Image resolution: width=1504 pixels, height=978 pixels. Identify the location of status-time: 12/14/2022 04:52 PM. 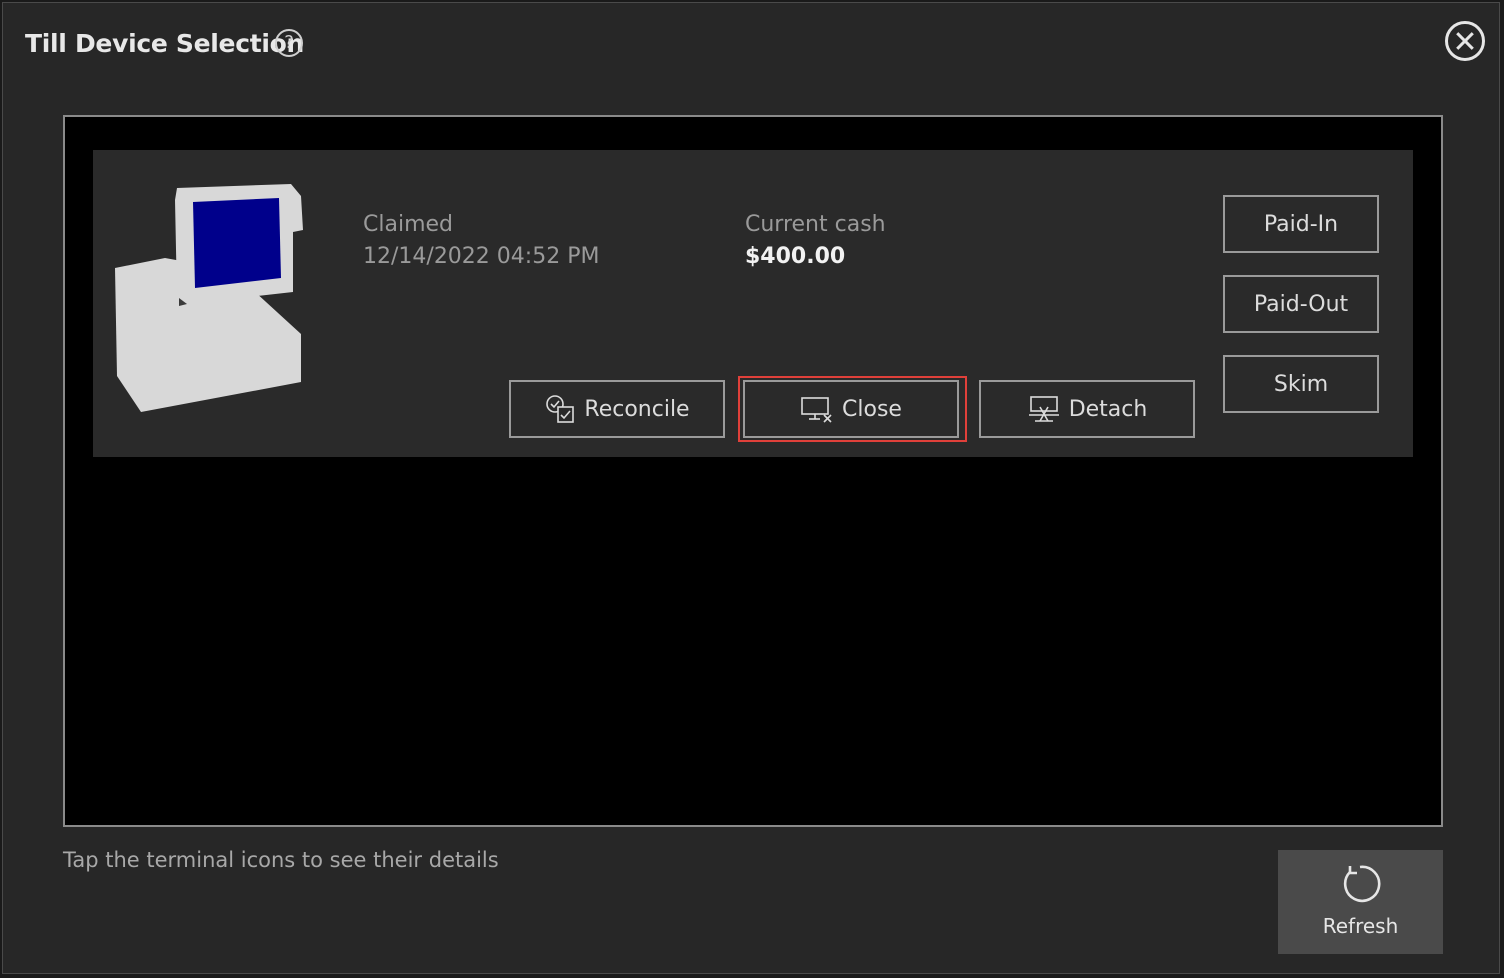
(481, 256).